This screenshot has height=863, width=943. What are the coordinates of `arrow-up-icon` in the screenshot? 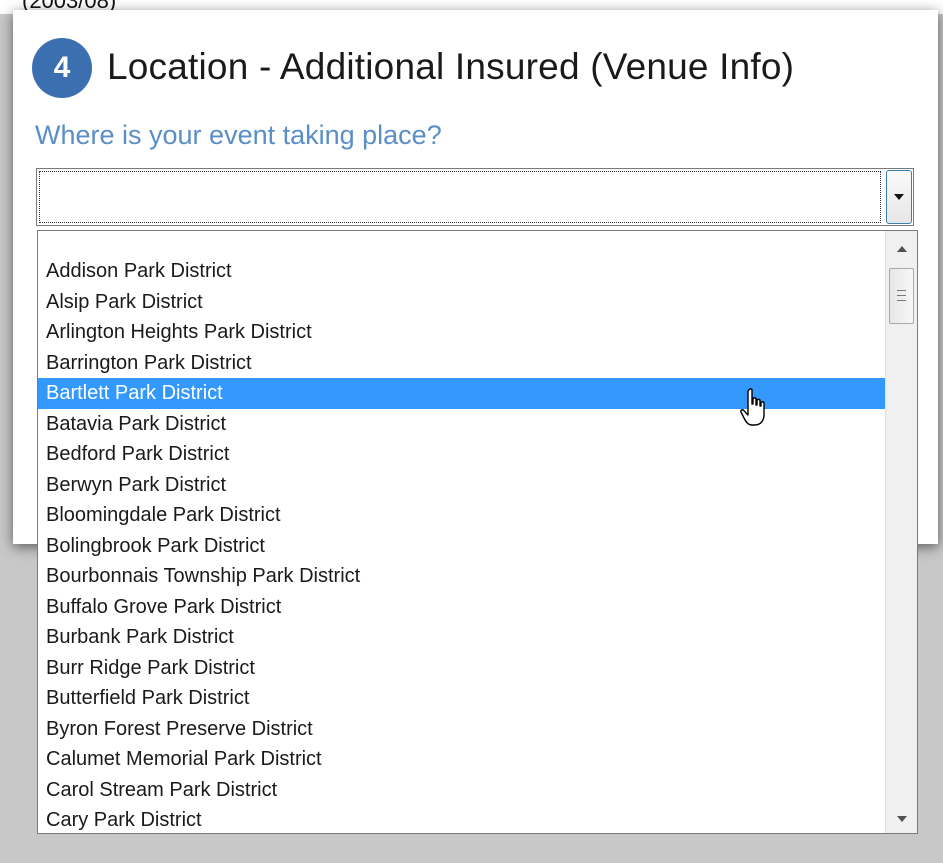 It's located at (901, 249).